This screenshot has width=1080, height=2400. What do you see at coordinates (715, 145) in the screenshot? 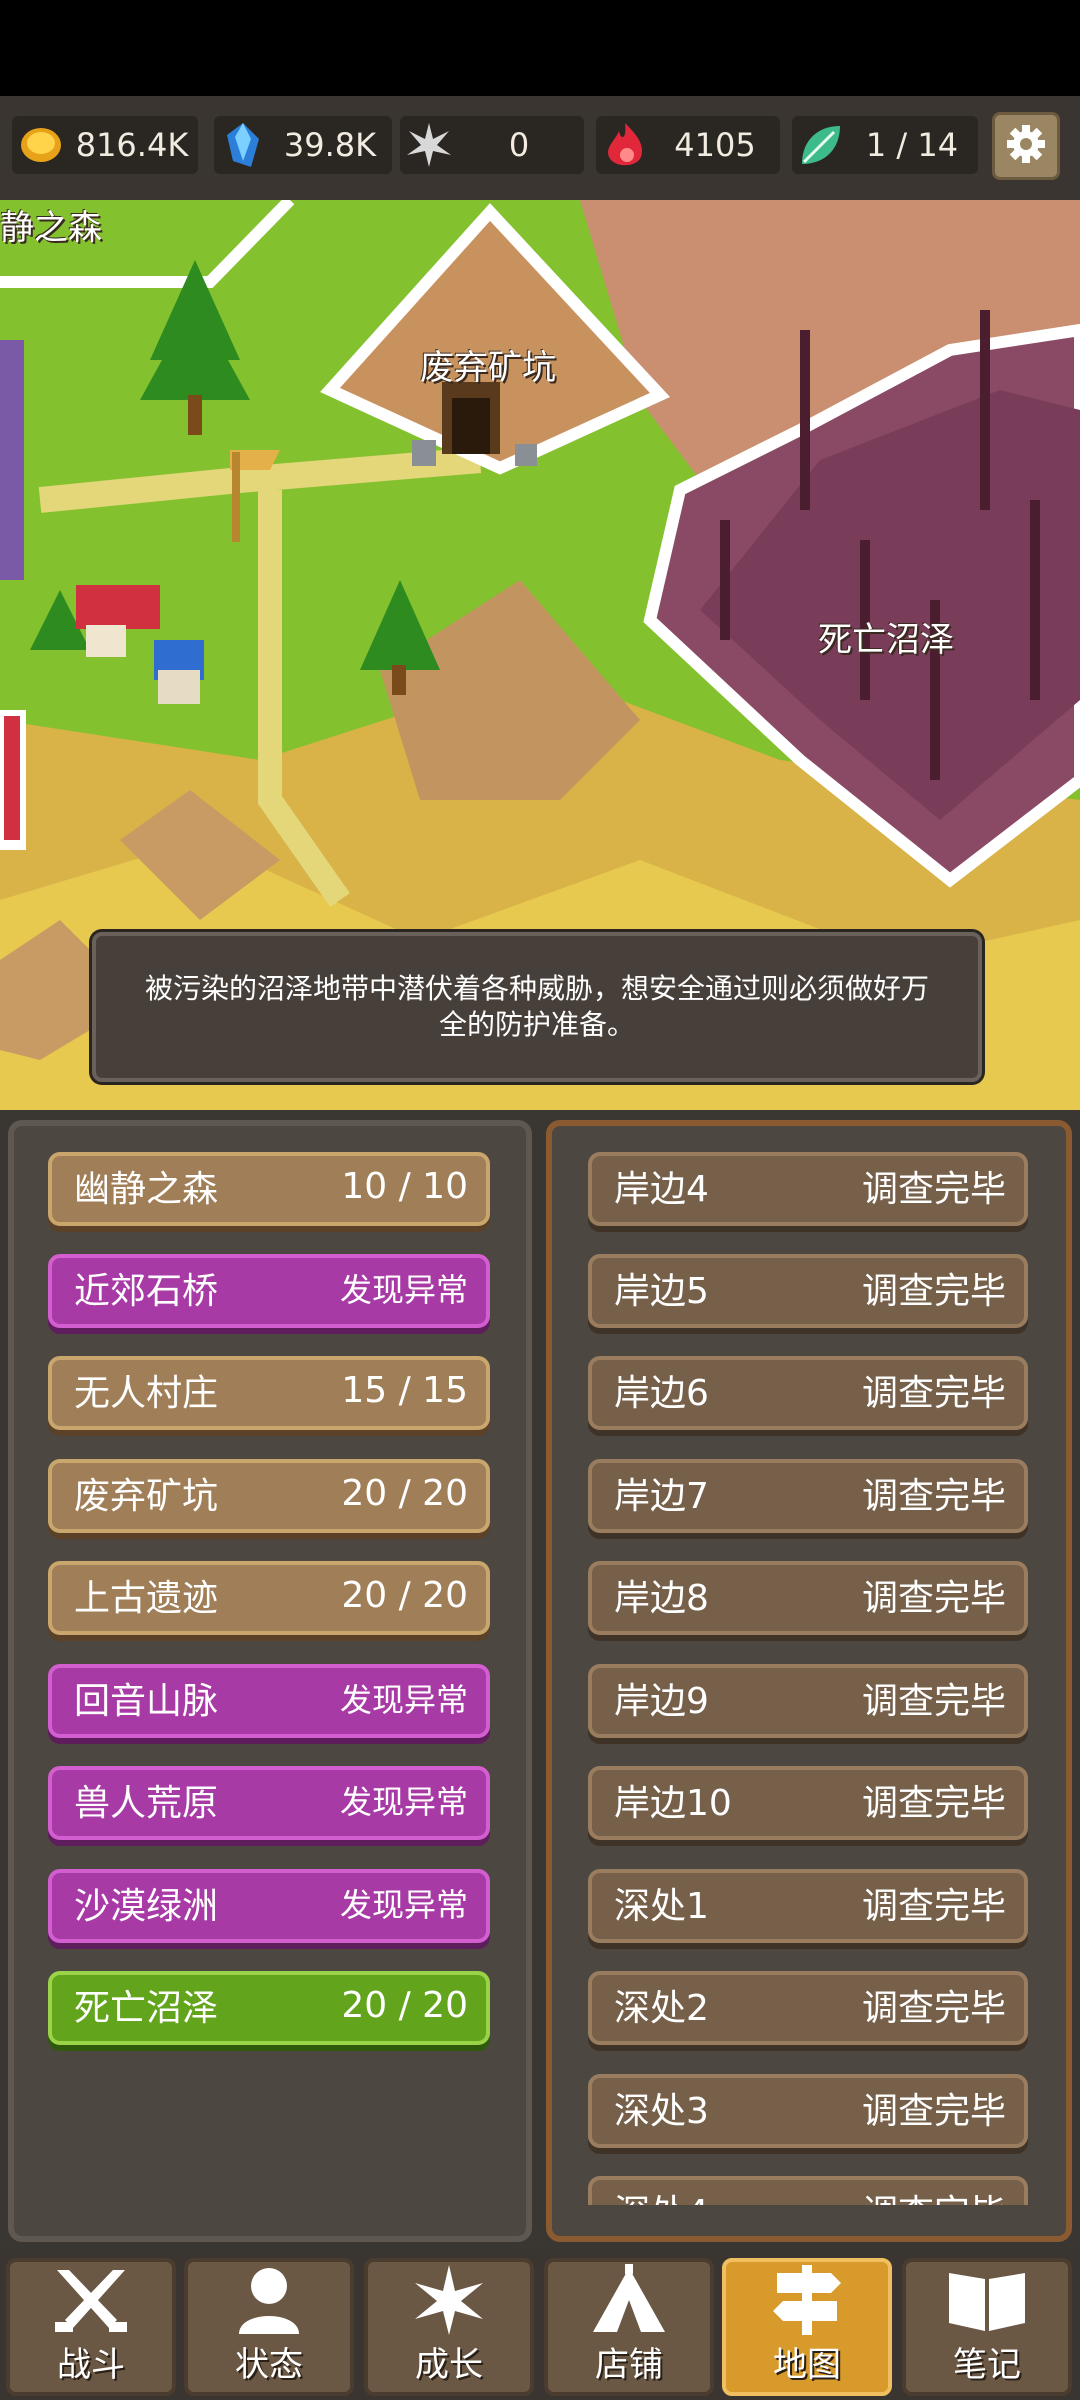
I see `flame-value: 4105` at bounding box center [715, 145].